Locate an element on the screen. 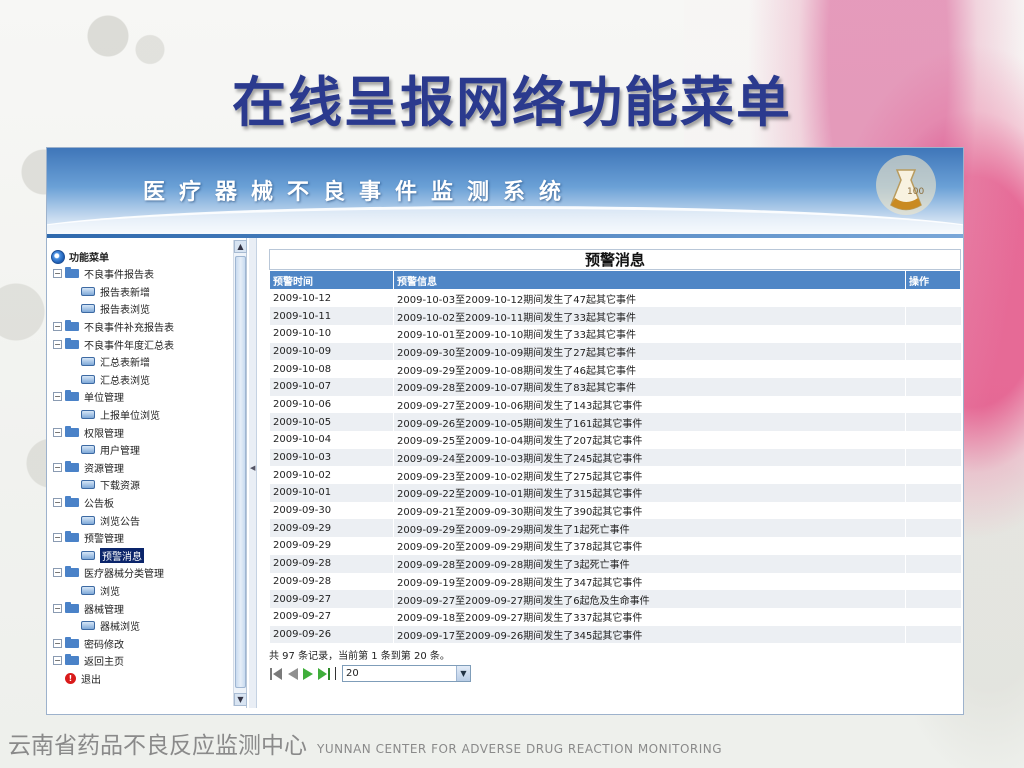 This screenshot has height=768, width=1024. menu-item: 下载资源 is located at coordinates (141, 485).